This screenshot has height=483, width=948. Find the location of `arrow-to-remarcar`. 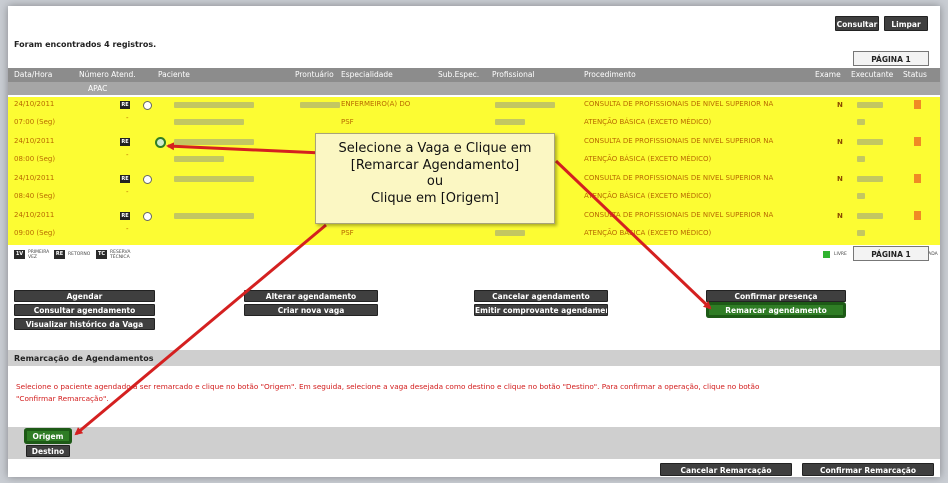

arrow-to-remarcar is located at coordinates (633, 234).